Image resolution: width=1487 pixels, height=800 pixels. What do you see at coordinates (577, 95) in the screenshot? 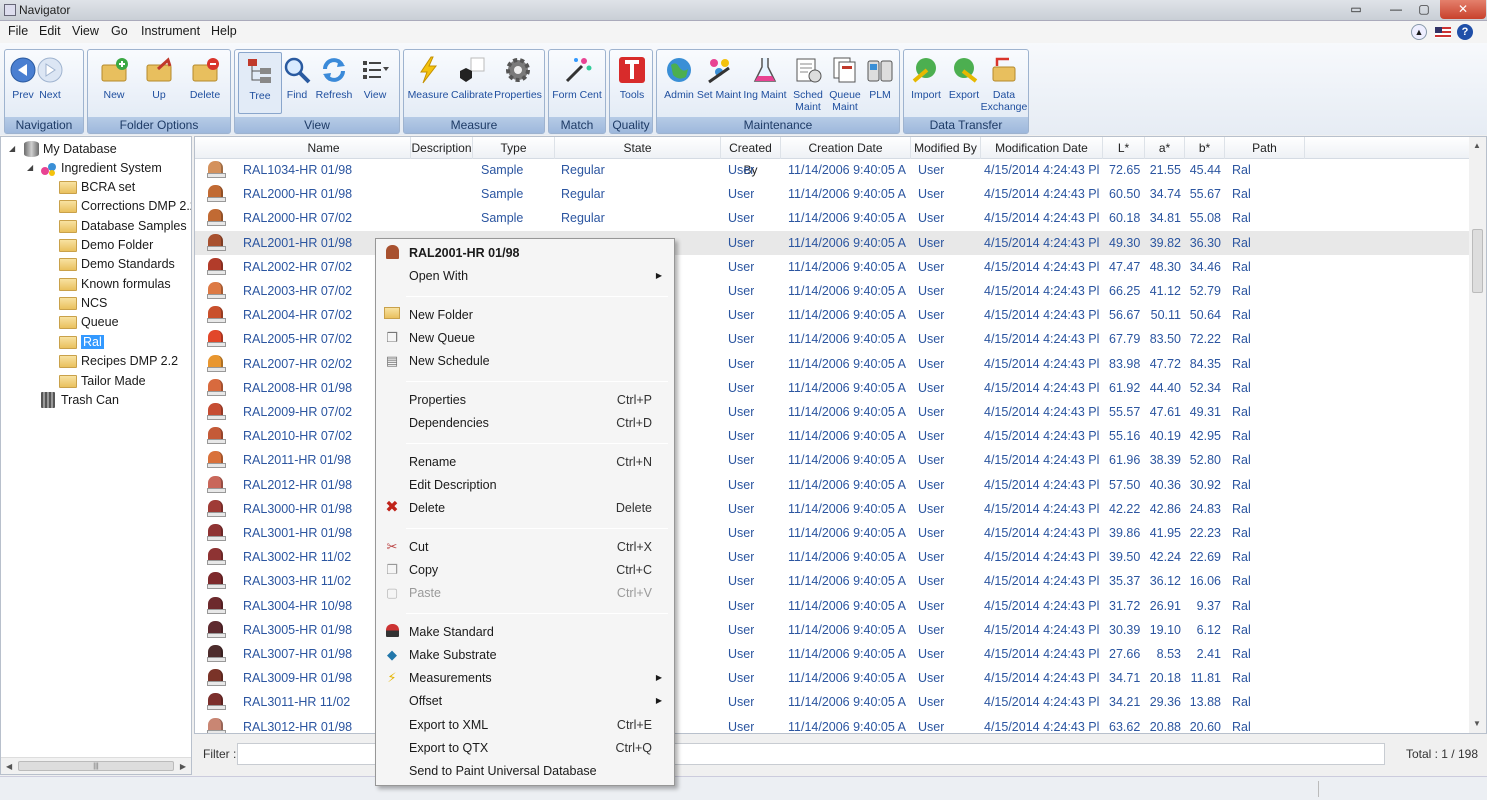
I see `form-cent-label: Form Cent` at bounding box center [577, 95].